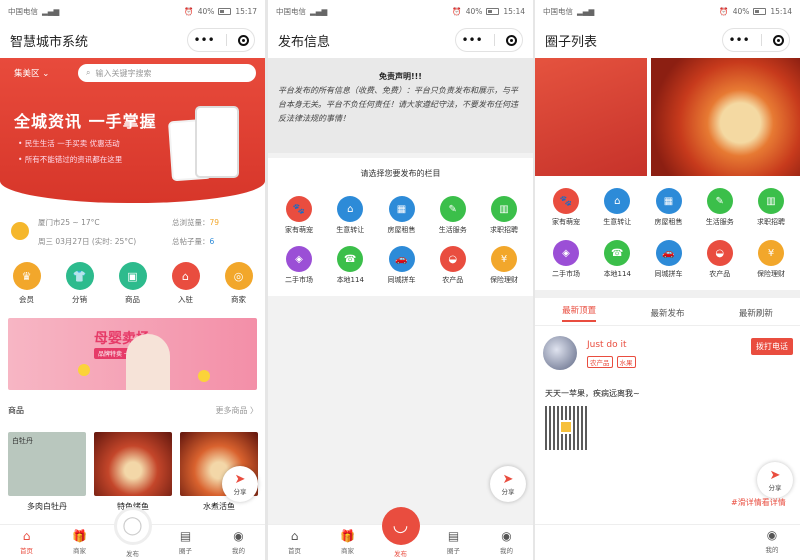  I want to click on category-store: ⌂ 入驻, so click(186, 283).